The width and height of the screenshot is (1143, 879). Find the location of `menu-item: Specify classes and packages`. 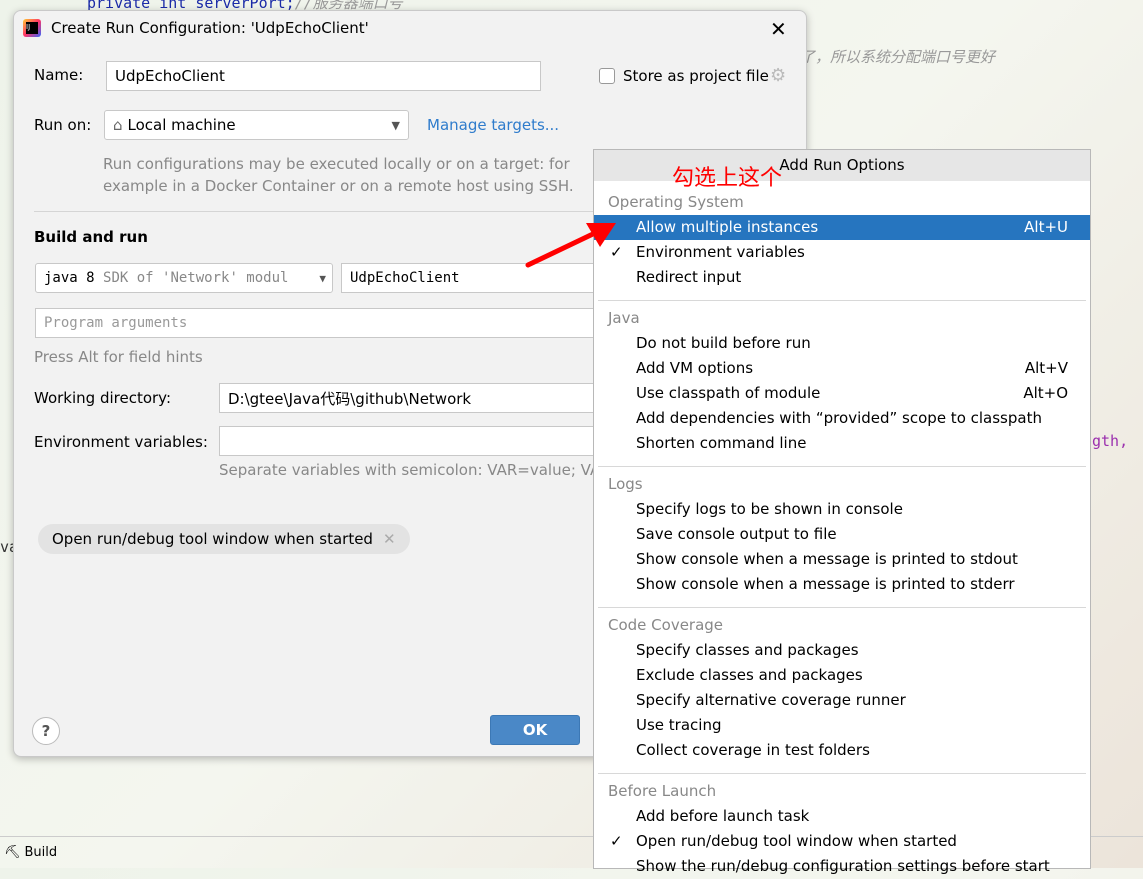

menu-item: Specify classes and packages is located at coordinates (842, 650).